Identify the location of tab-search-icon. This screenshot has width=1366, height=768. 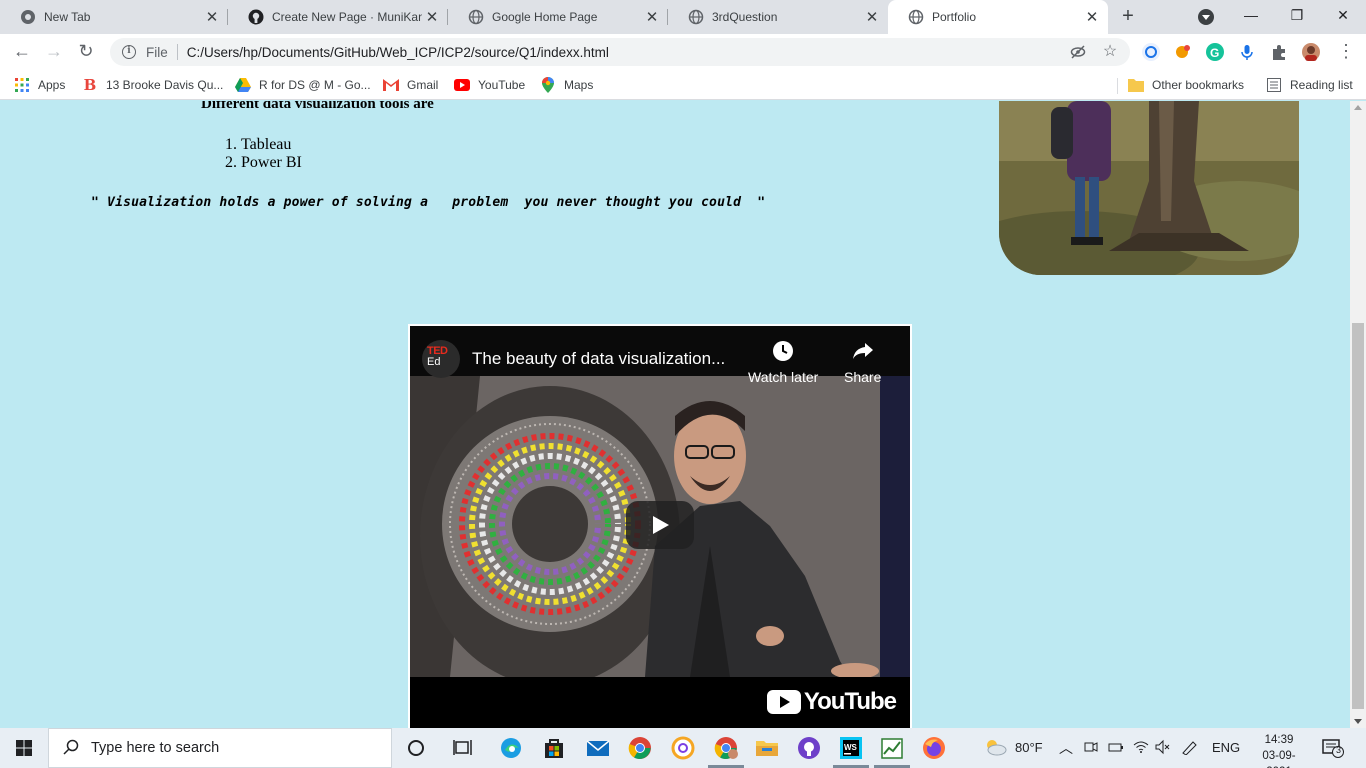
(1206, 17).